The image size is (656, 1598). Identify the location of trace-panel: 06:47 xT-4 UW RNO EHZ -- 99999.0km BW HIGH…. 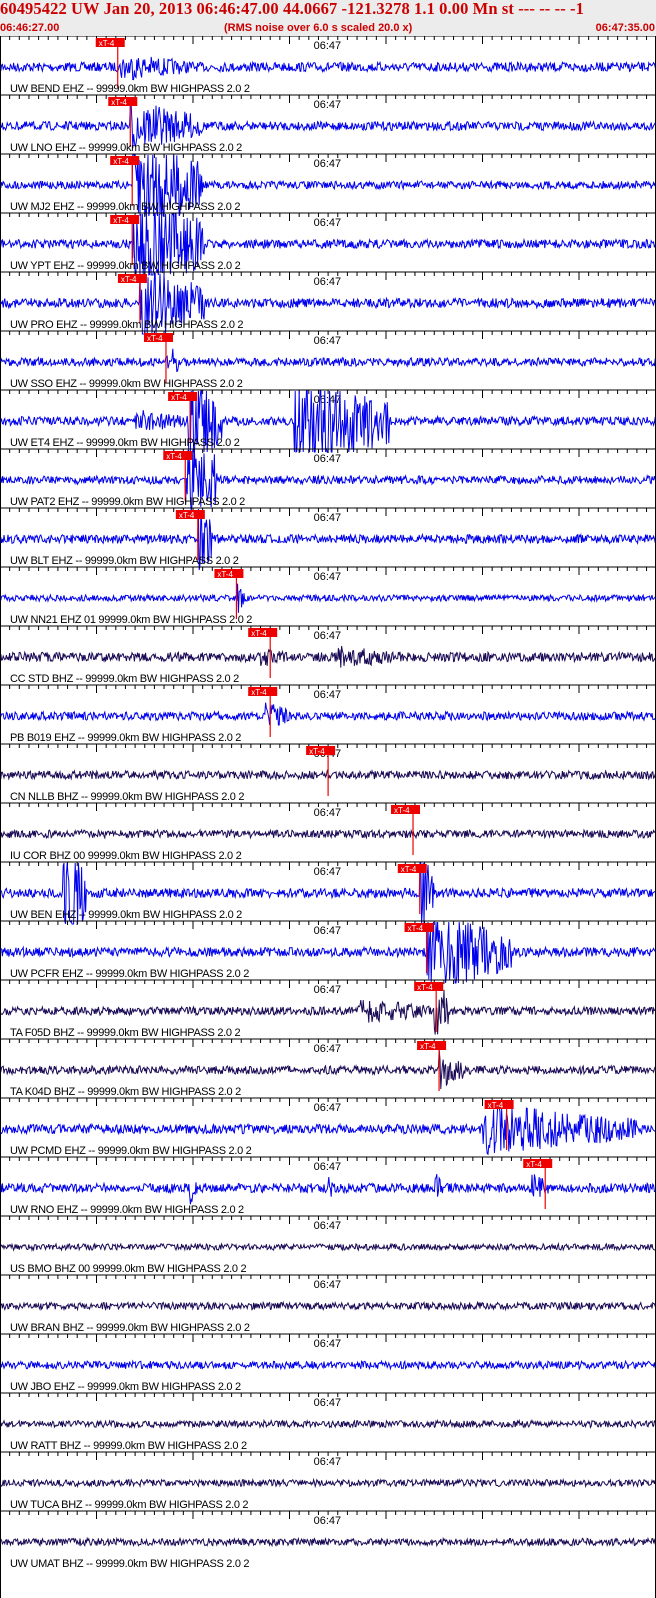
(328, 1186).